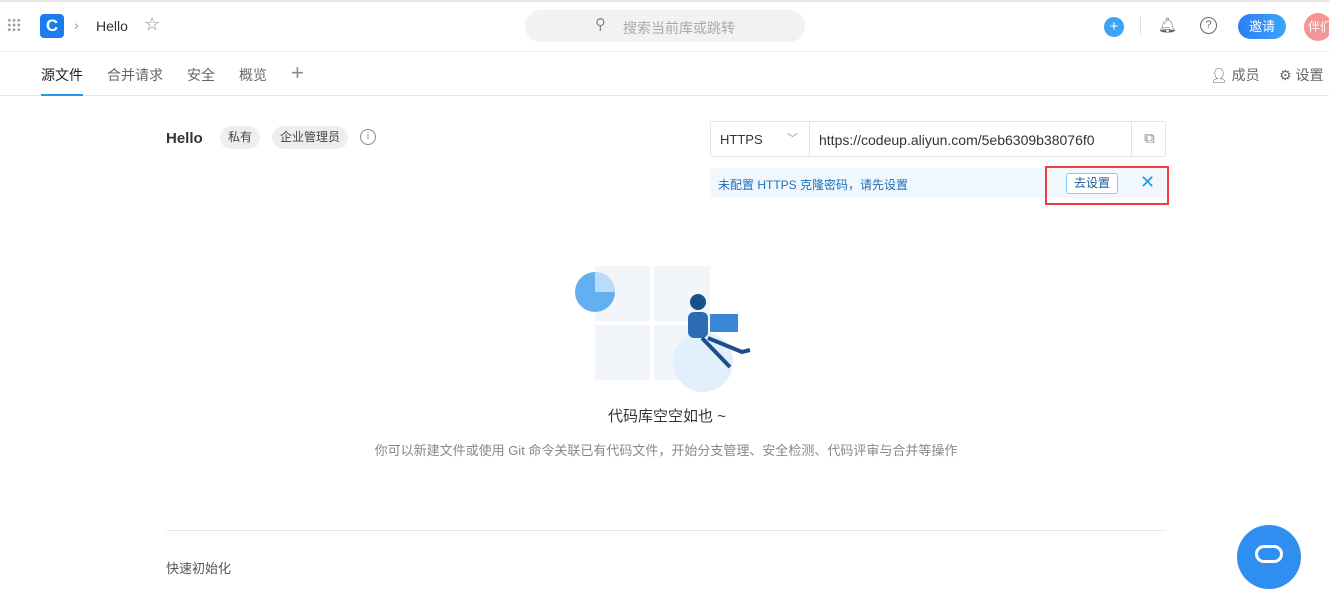 The height and width of the screenshot is (589, 1329). I want to click on private-tag: 私有, so click(240, 137).